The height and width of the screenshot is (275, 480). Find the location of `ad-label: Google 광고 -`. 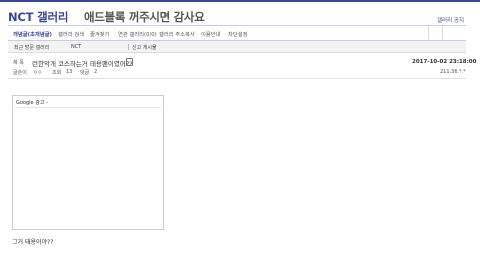

ad-label: Google 광고 - is located at coordinates (32, 103).